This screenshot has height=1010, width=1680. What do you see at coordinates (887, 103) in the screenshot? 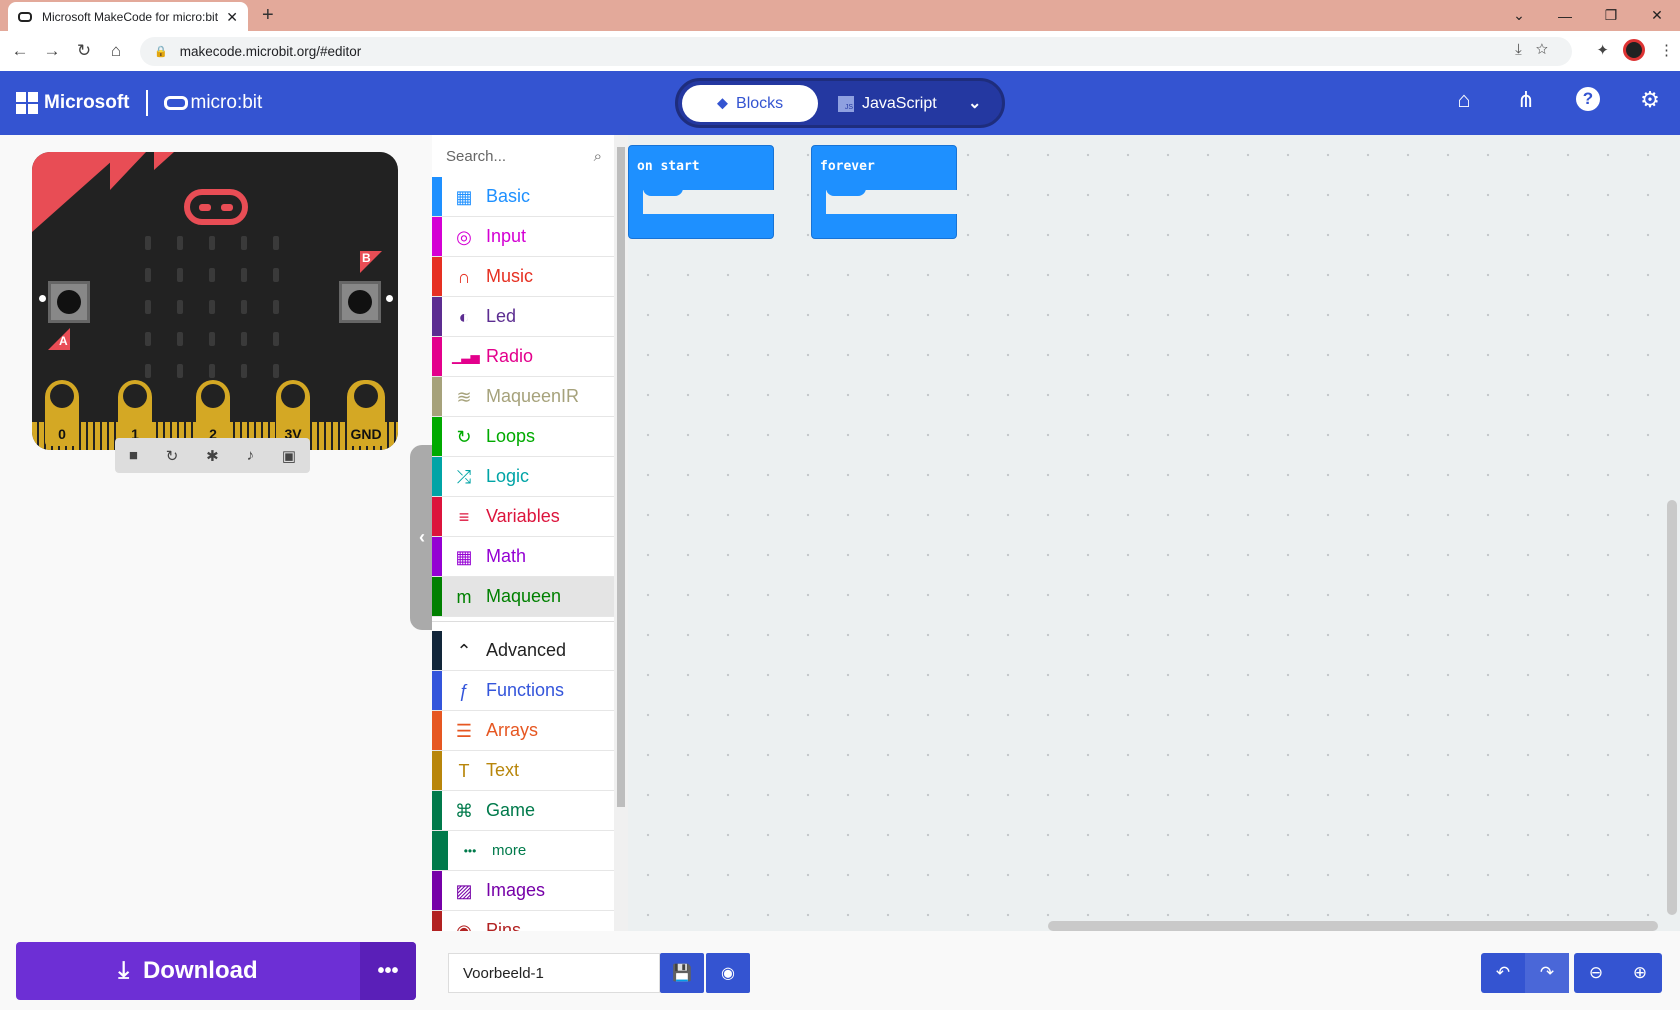
I see `javascript-mode-button: JS JavaScript` at bounding box center [887, 103].